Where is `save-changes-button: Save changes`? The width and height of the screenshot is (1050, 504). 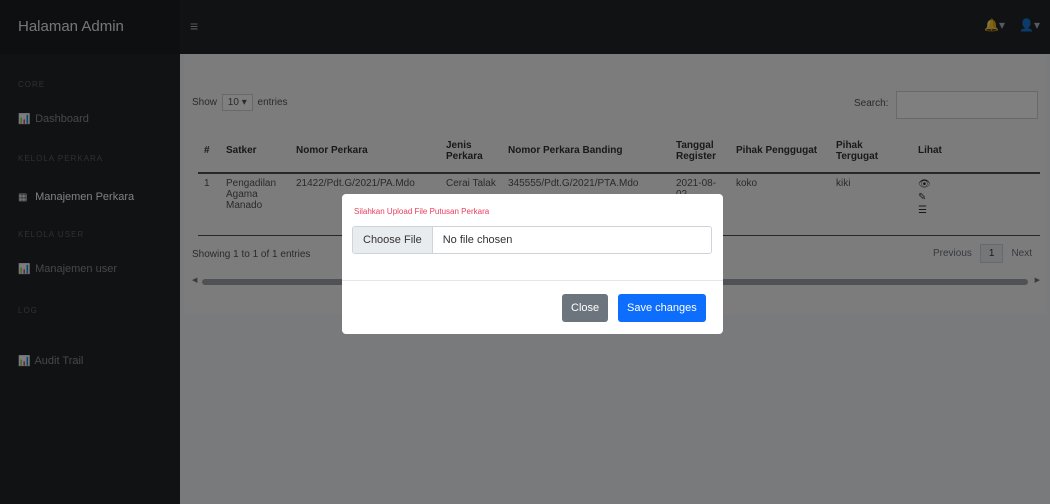
save-changes-button: Save changes is located at coordinates (662, 308).